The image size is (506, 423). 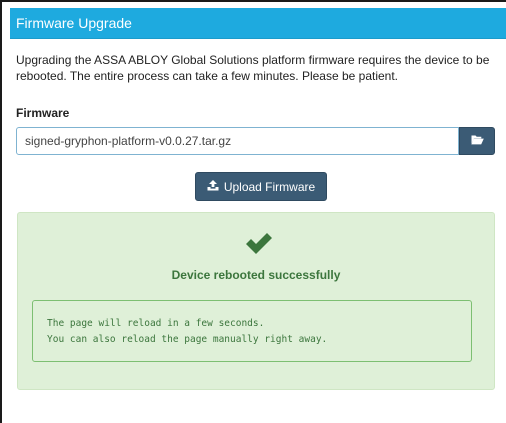 What do you see at coordinates (259, 244) in the screenshot?
I see `checkmark-icon` at bounding box center [259, 244].